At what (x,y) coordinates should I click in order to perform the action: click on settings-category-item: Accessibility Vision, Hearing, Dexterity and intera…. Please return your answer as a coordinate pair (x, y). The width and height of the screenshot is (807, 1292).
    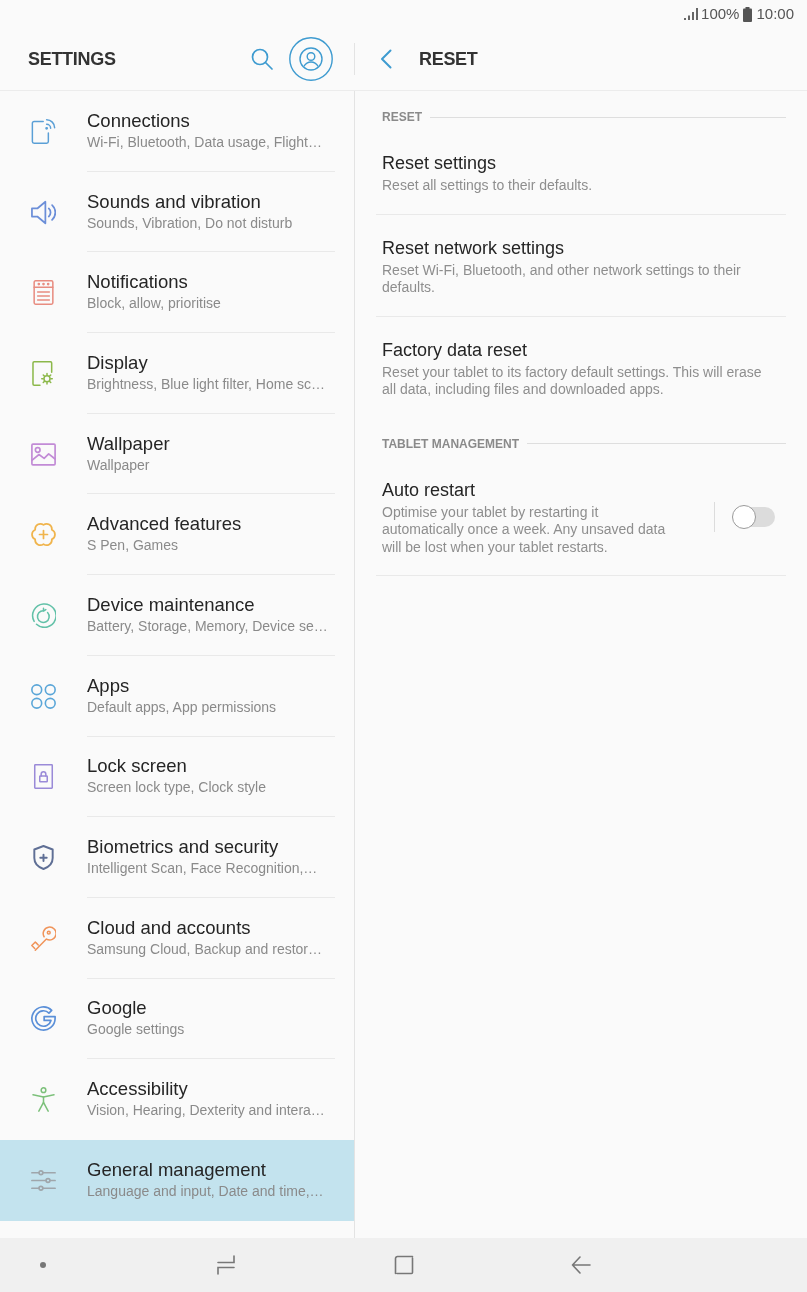
    Looking at the image, I should click on (177, 1099).